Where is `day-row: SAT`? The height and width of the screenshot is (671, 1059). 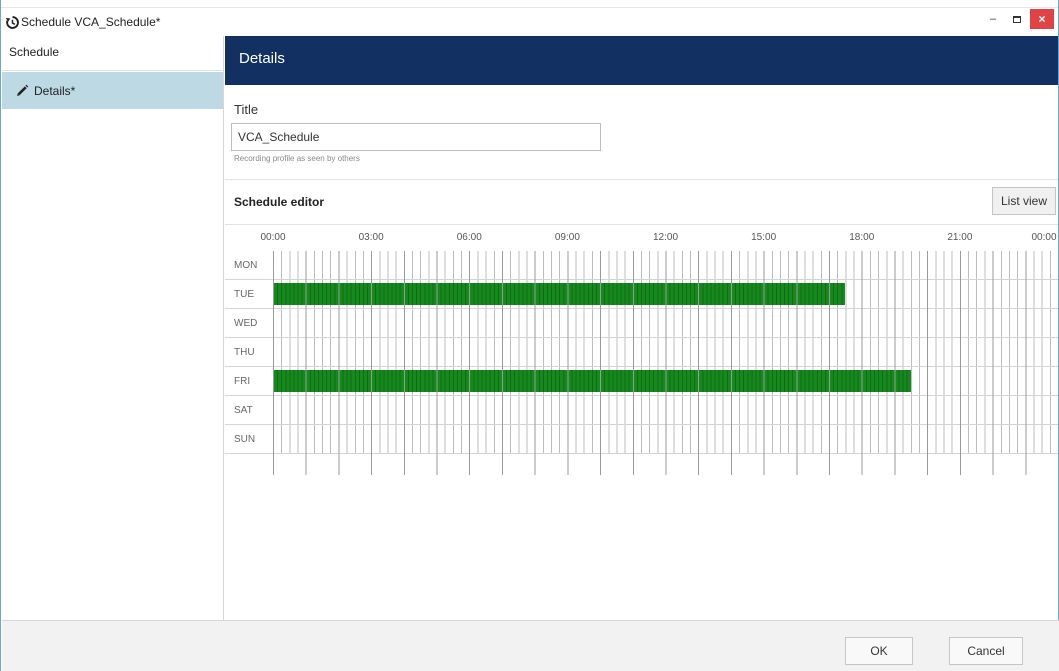 day-row: SAT is located at coordinates (641, 410).